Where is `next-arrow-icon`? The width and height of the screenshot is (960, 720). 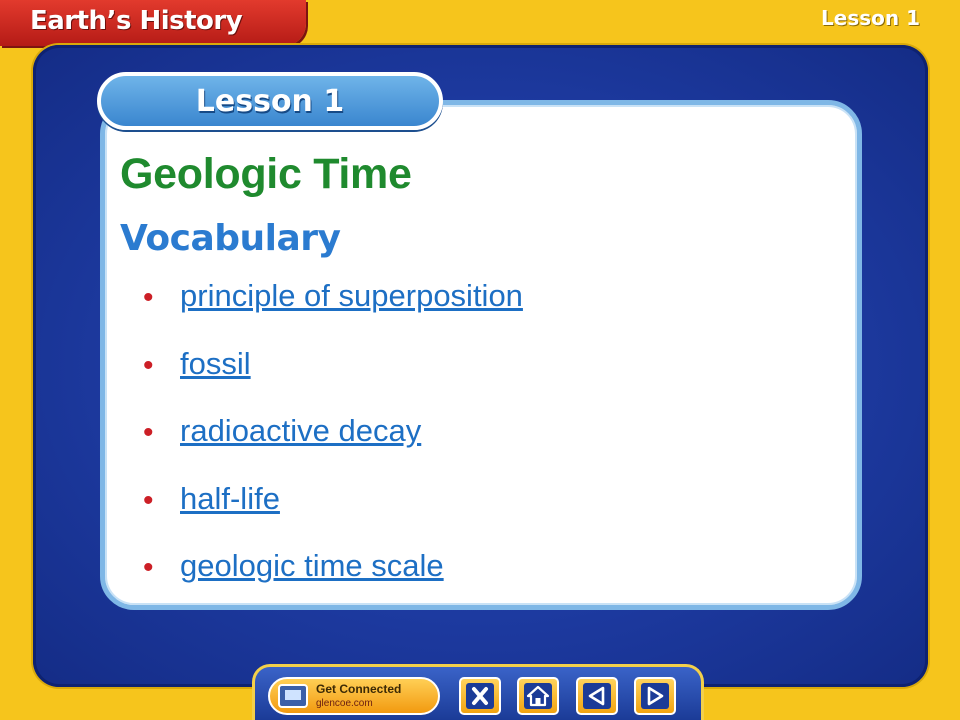 next-arrow-icon is located at coordinates (655, 696).